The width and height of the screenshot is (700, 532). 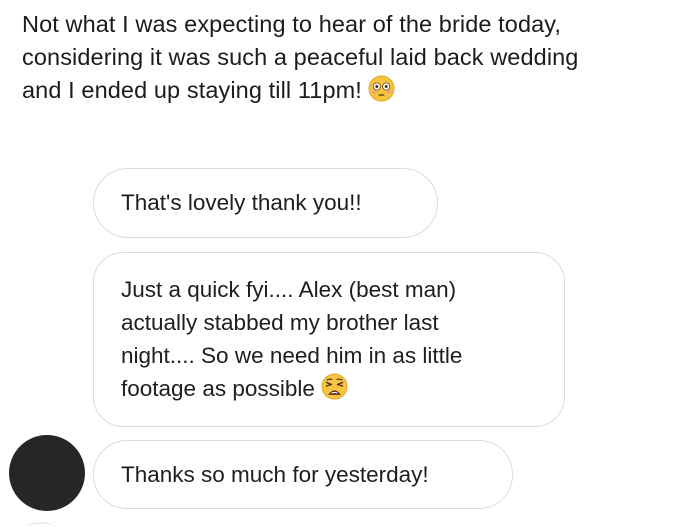 I want to click on partial-element, so click(x=41, y=527).